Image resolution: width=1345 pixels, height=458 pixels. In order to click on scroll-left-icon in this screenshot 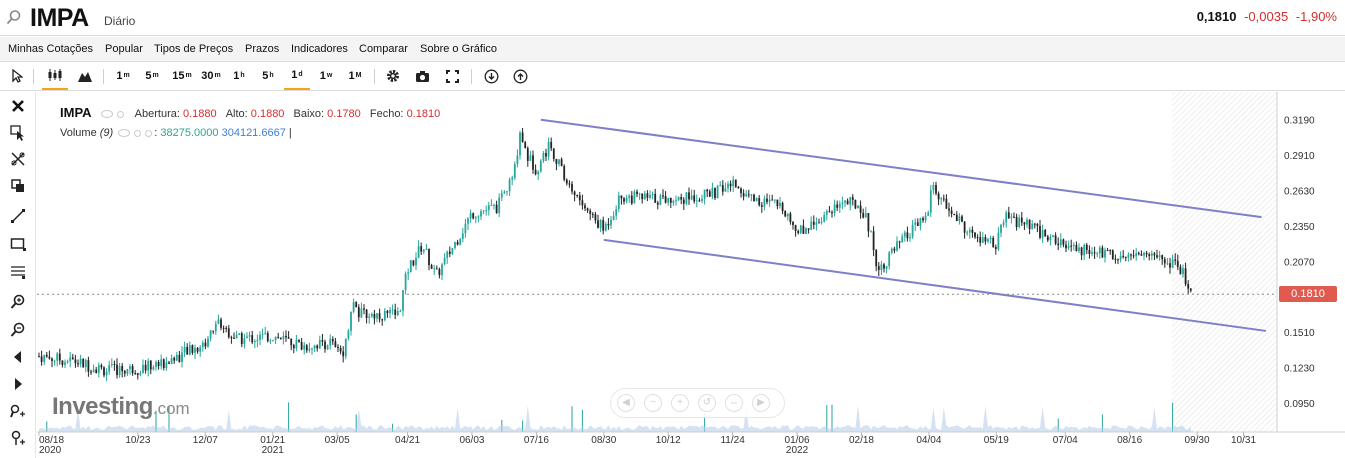, I will do `click(18, 357)`.